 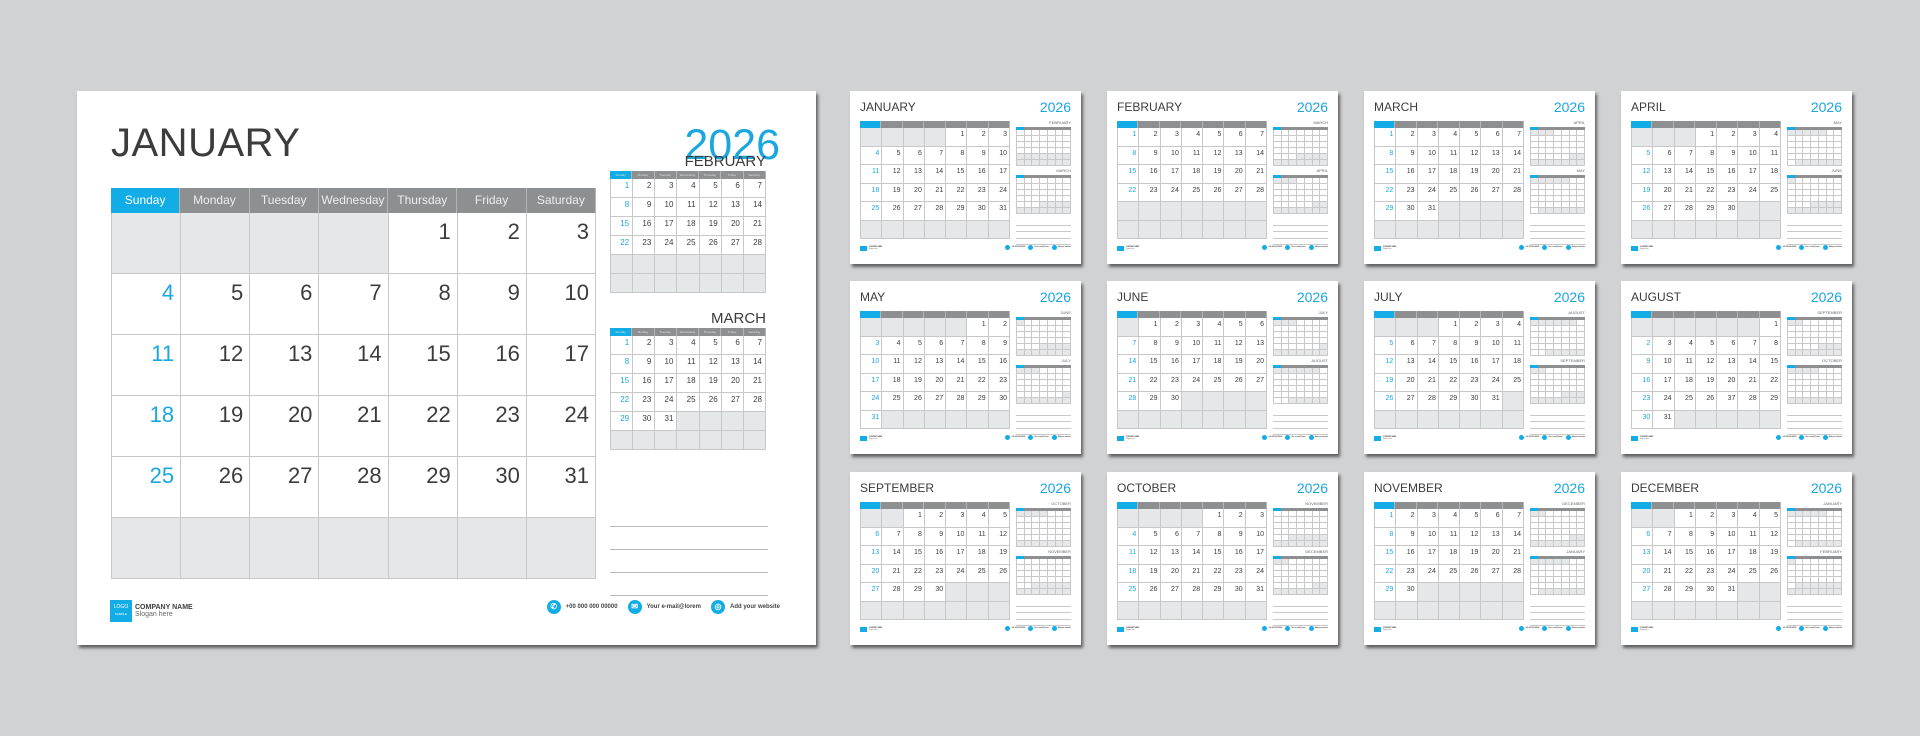 What do you see at coordinates (732, 175) in the screenshot?
I see `weekday-friday: Friday` at bounding box center [732, 175].